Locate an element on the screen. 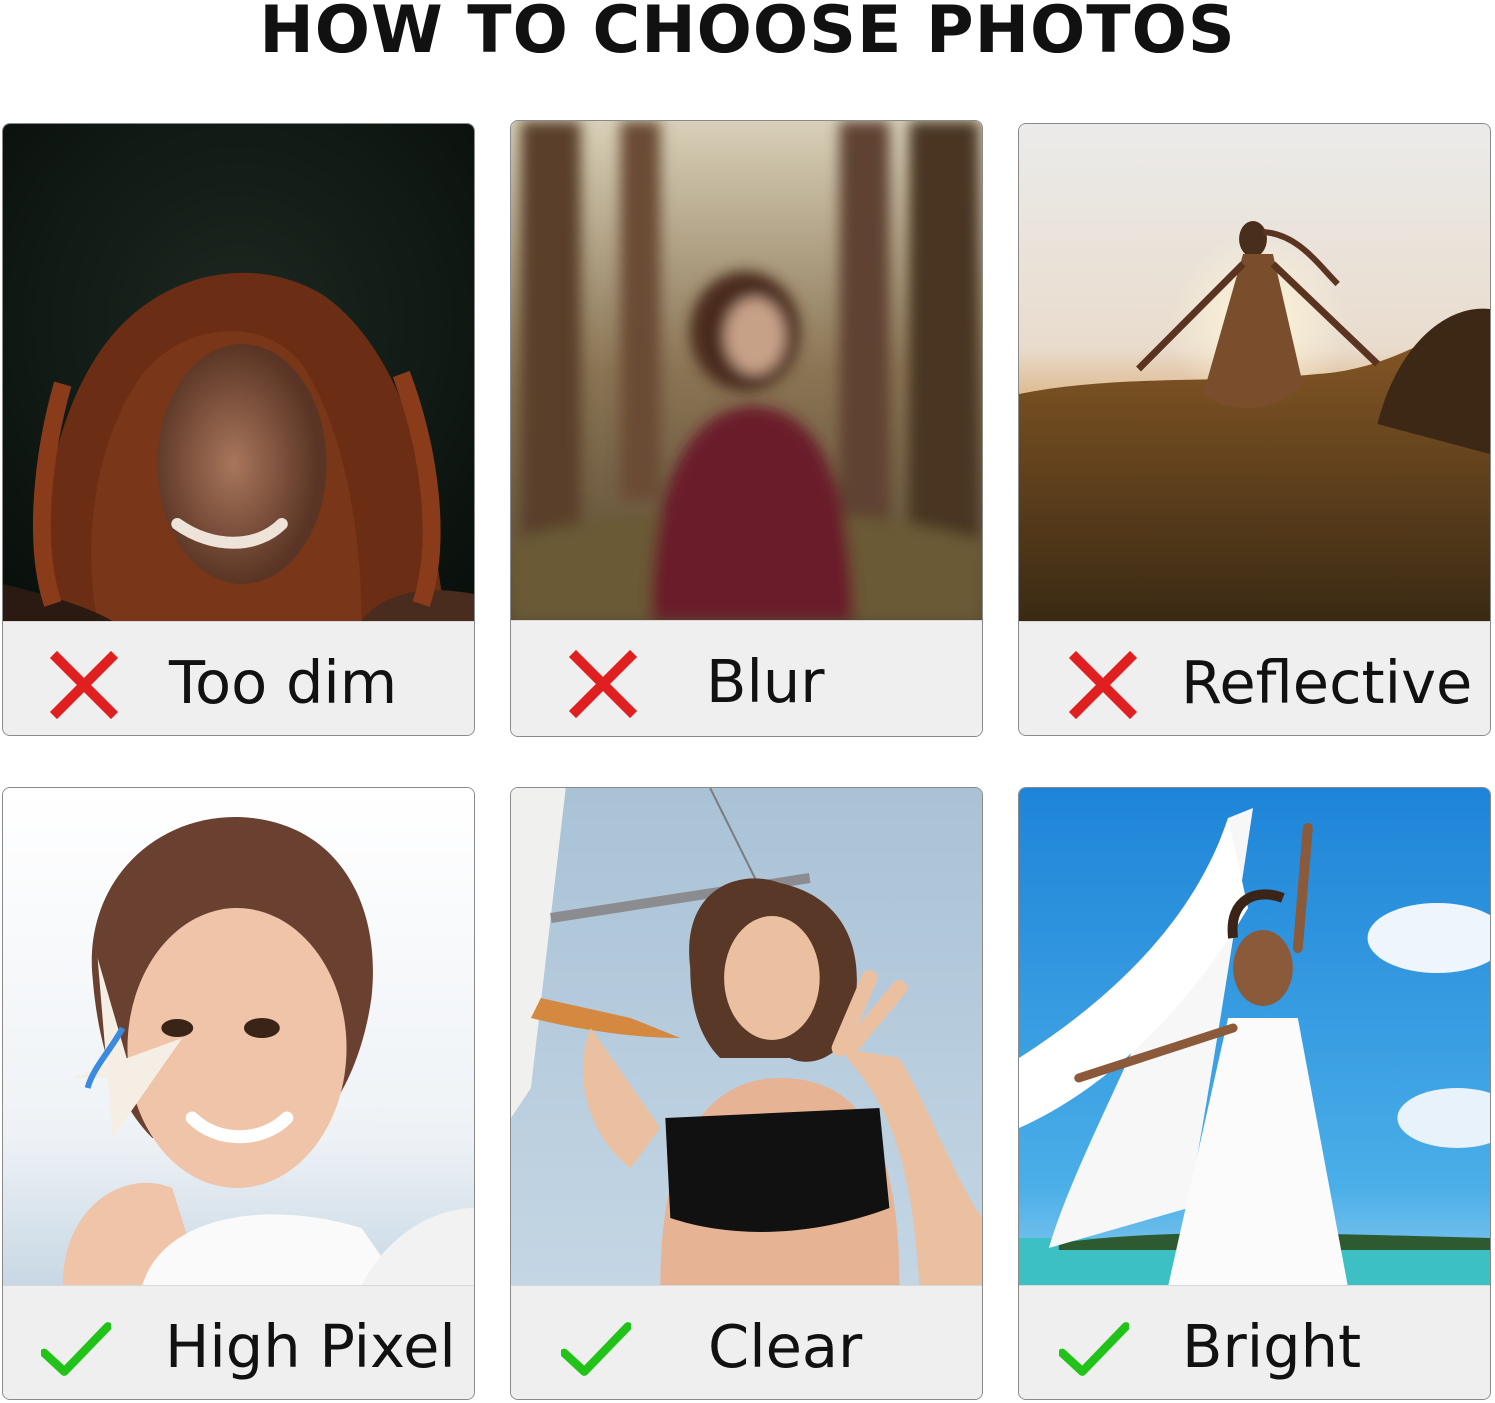 The width and height of the screenshot is (1495, 1403). example-card-clear: Clear is located at coordinates (746, 1093).